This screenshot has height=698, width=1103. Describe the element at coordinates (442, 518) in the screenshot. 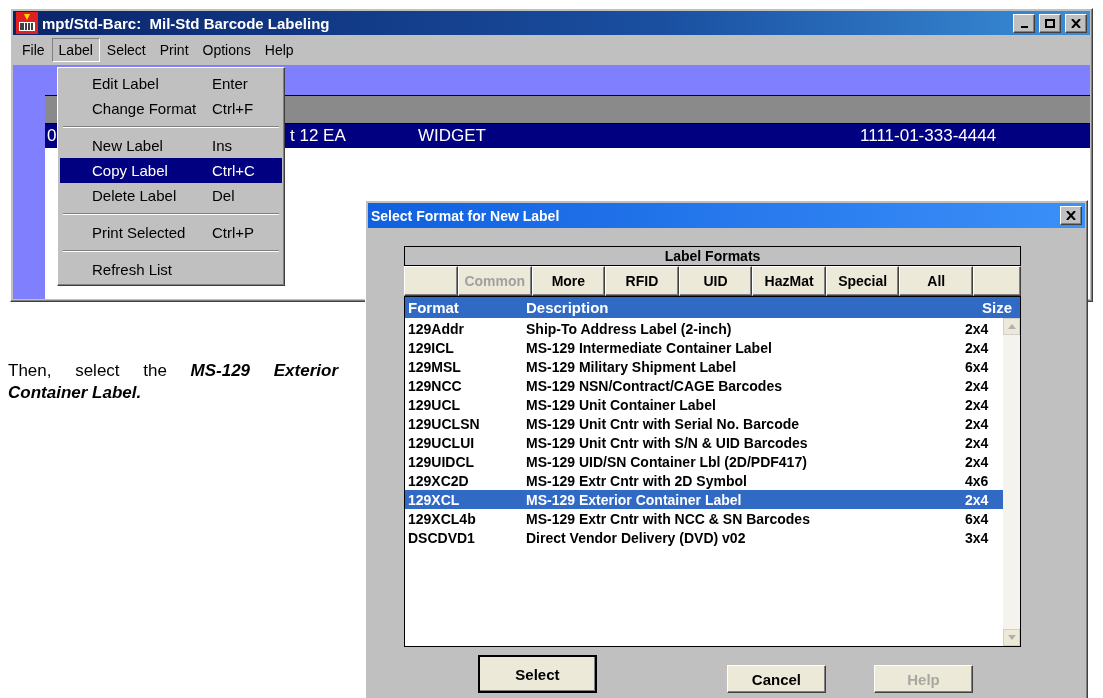

I see `format-code: 129XCL4b` at that location.